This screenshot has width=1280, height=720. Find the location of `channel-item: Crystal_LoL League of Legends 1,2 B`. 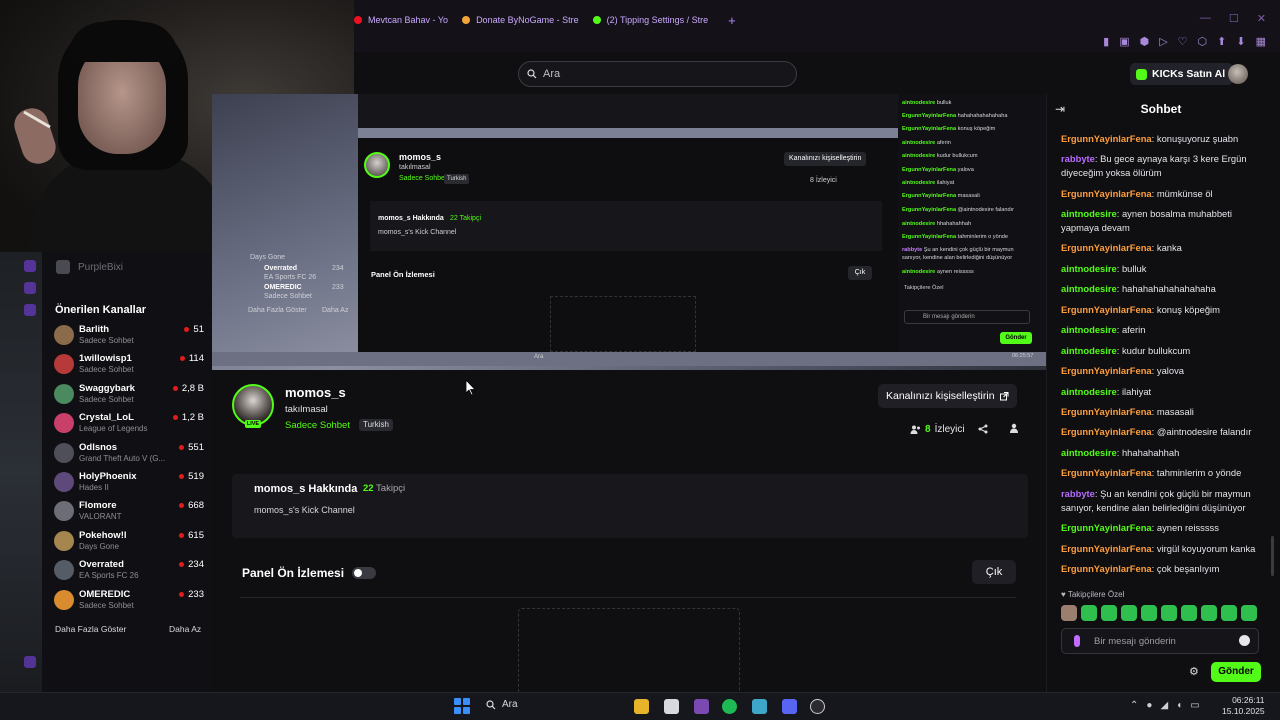

channel-item: Crystal_LoL League of Legends 1,2 B is located at coordinates (129, 424).